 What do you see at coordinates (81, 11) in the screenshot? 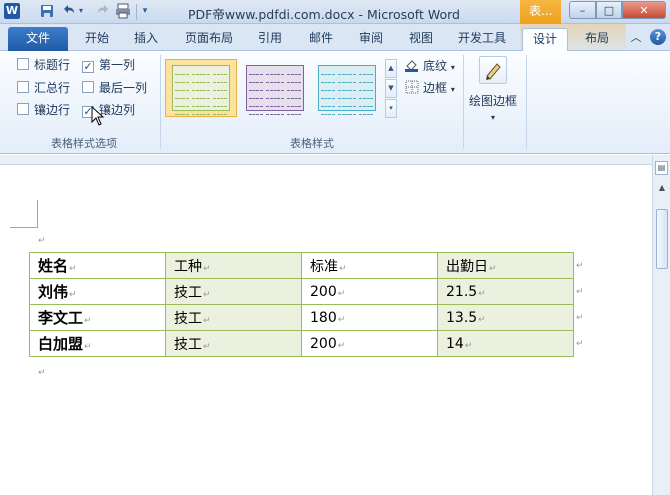
I see `undo-dropdown-icon: ▾` at bounding box center [81, 11].